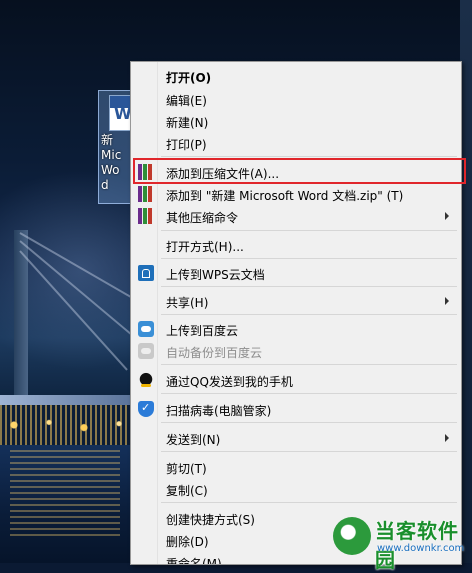 This screenshot has height=573, width=472. I want to click on menu-item-scan-virus: 扫描病毒(电脑管家), so click(296, 409).